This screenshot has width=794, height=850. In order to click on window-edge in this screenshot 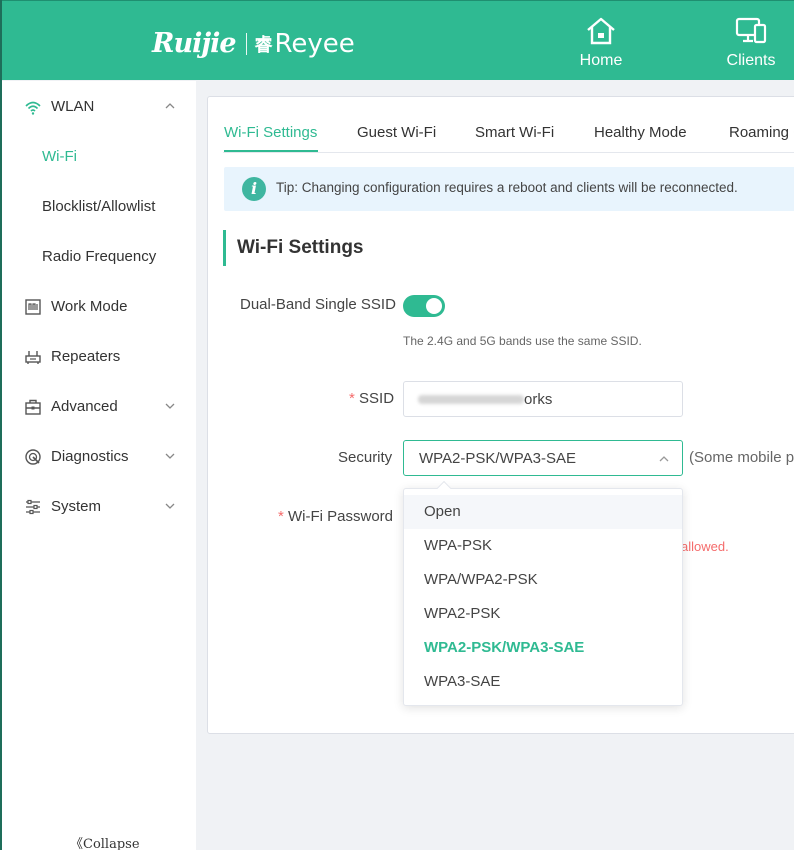, I will do `click(1, 425)`.